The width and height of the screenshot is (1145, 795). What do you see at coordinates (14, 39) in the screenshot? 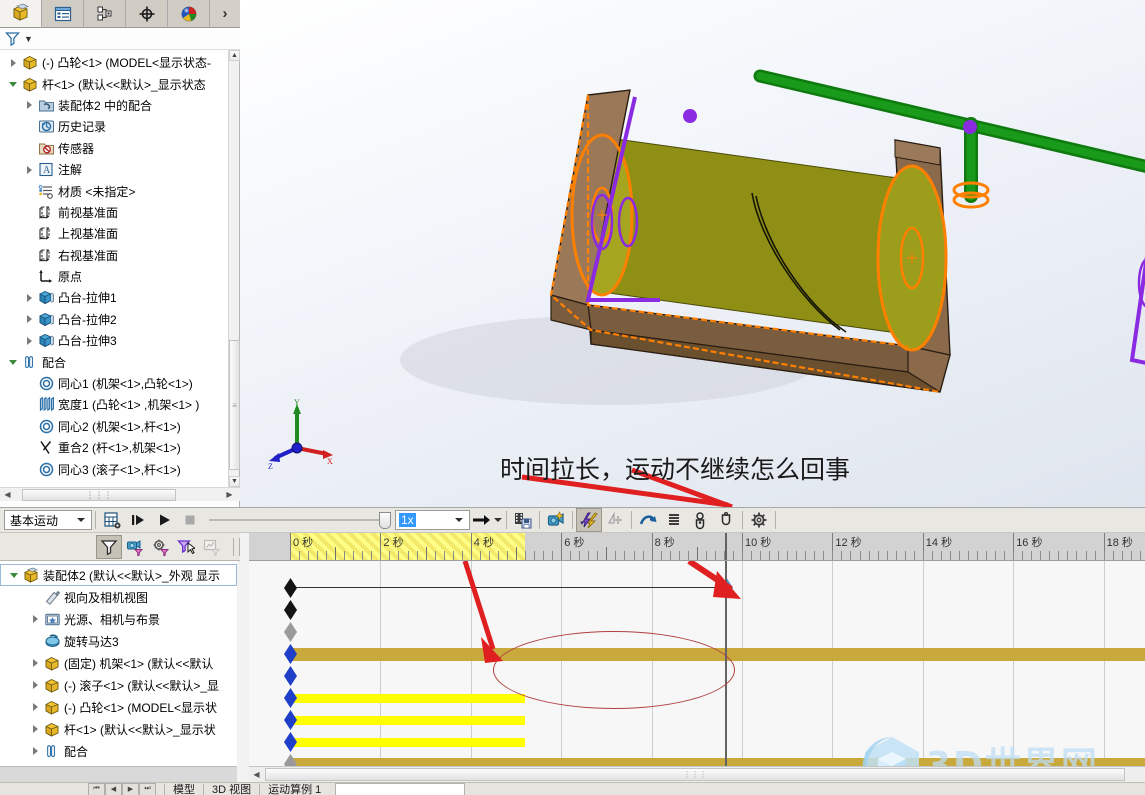
I see `filter-funnel-icon` at bounding box center [14, 39].